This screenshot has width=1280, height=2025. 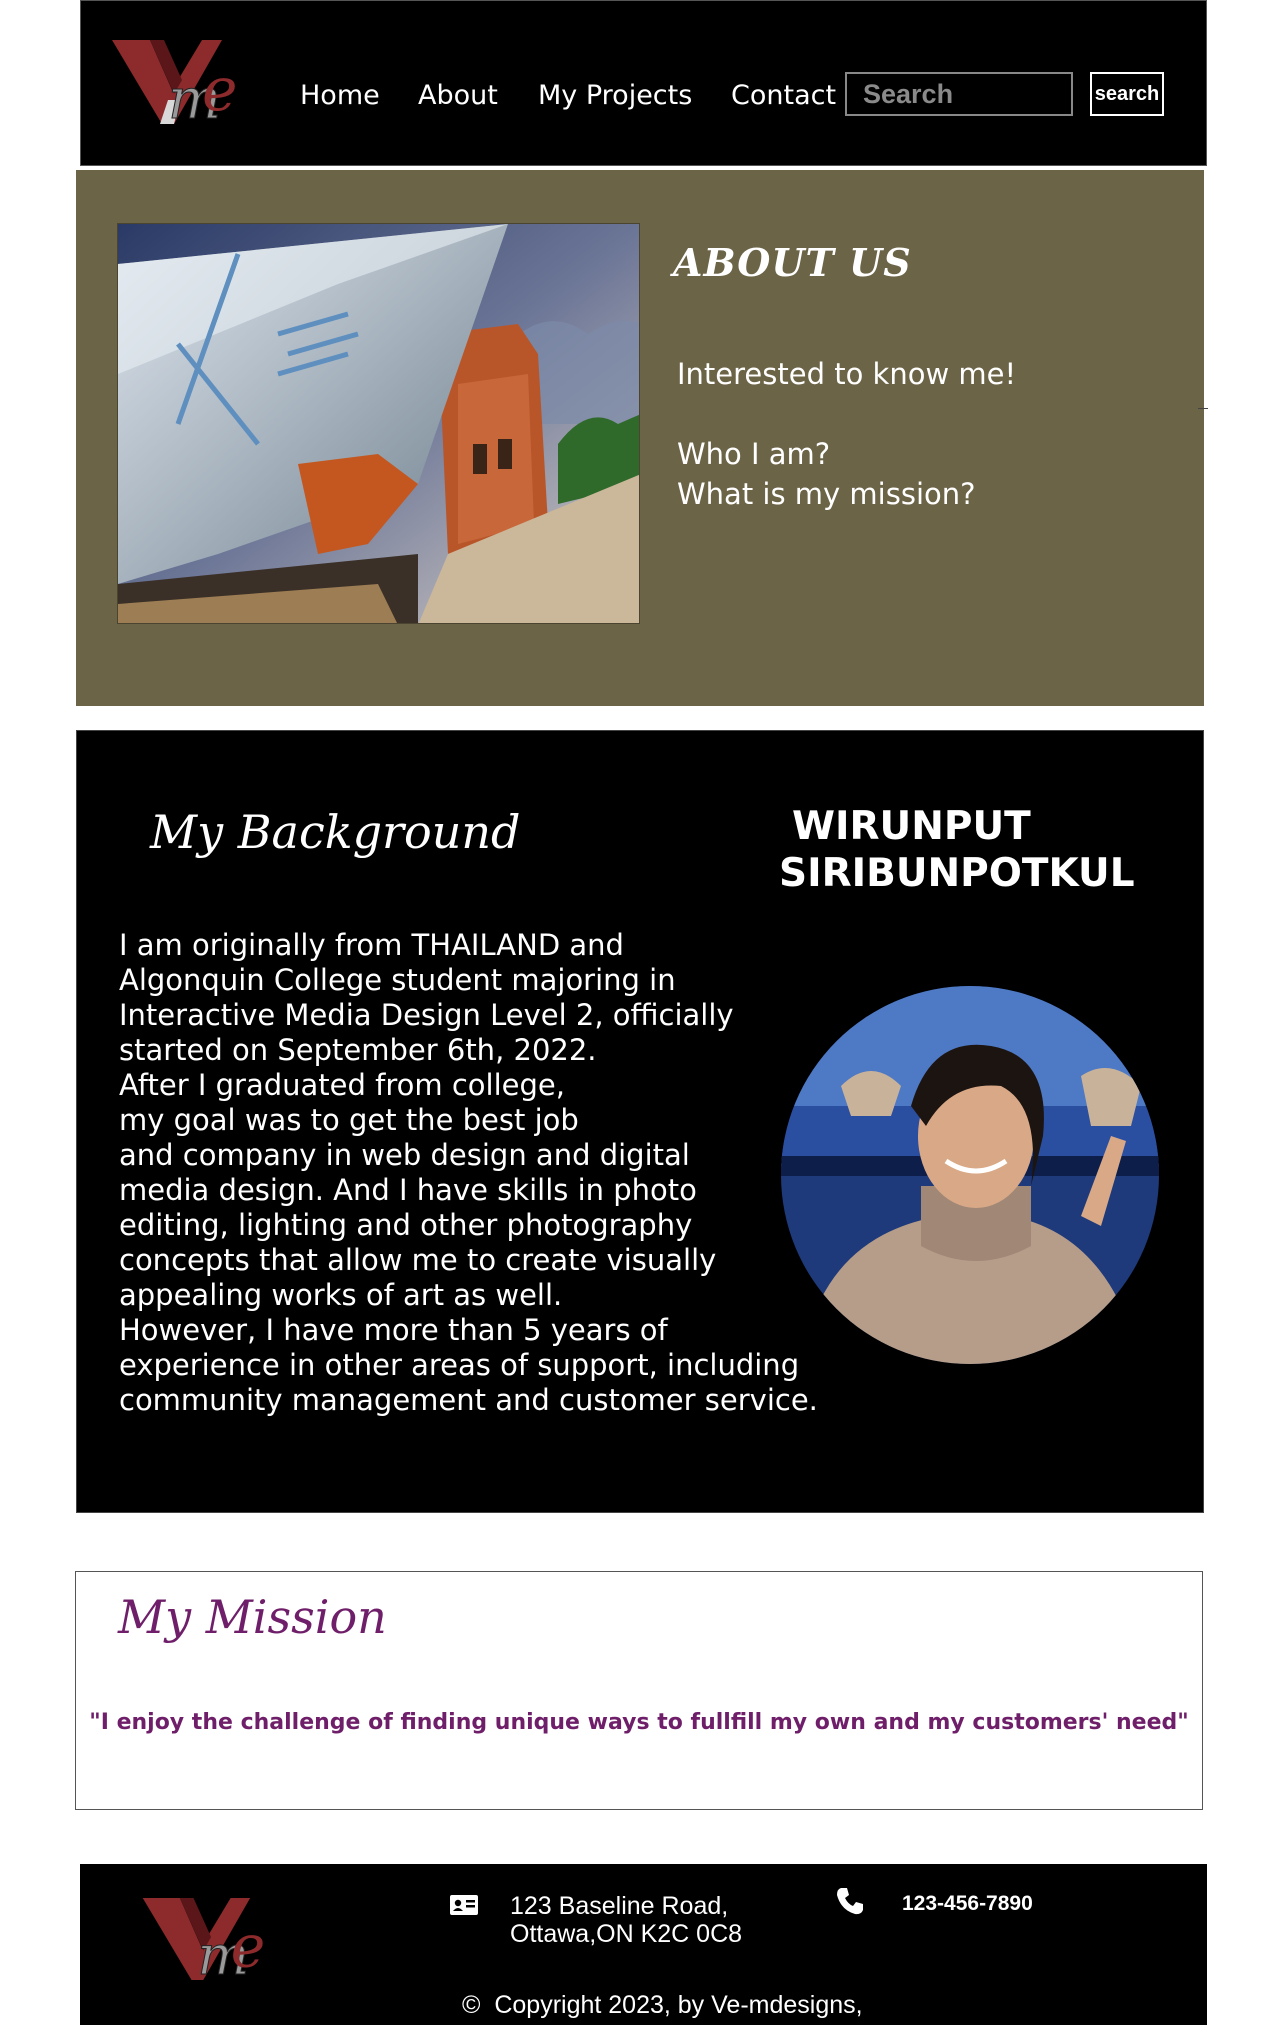 I want to click on contact-card-icon, so click(x=464, y=1905).